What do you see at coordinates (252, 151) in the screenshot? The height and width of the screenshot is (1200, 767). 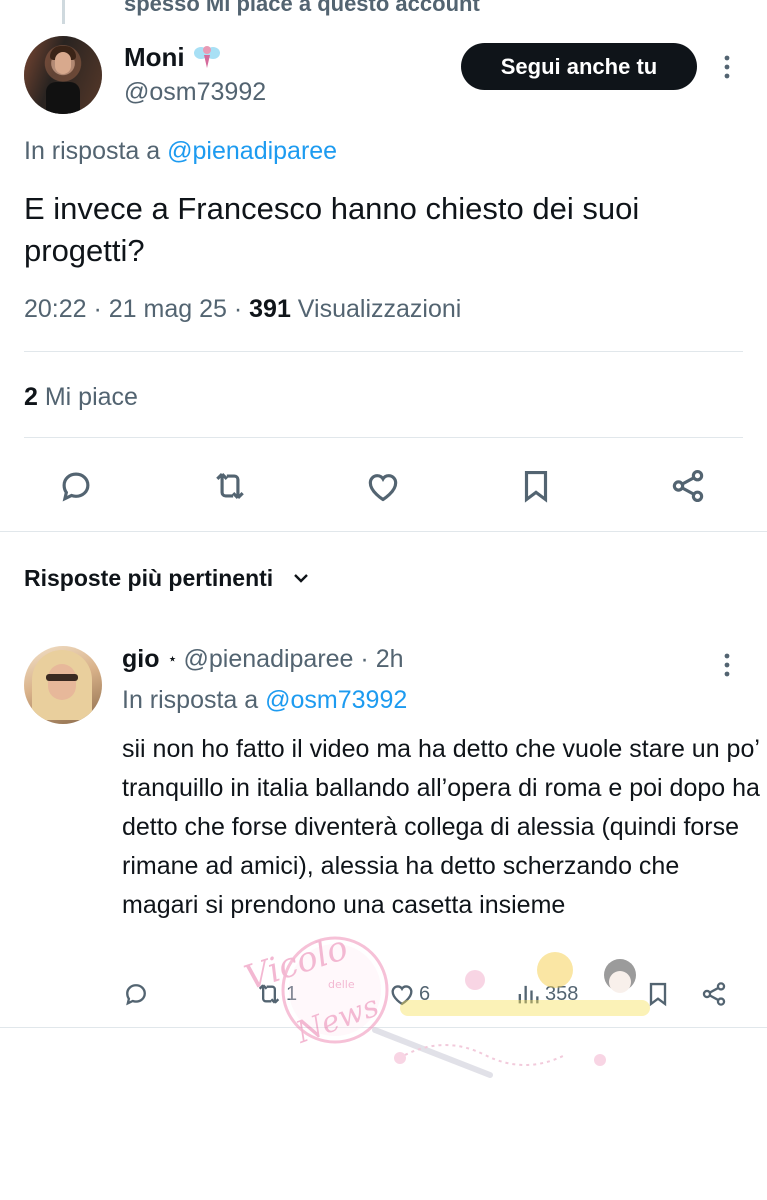 I see `reply-mention-link: @pienadiparee` at bounding box center [252, 151].